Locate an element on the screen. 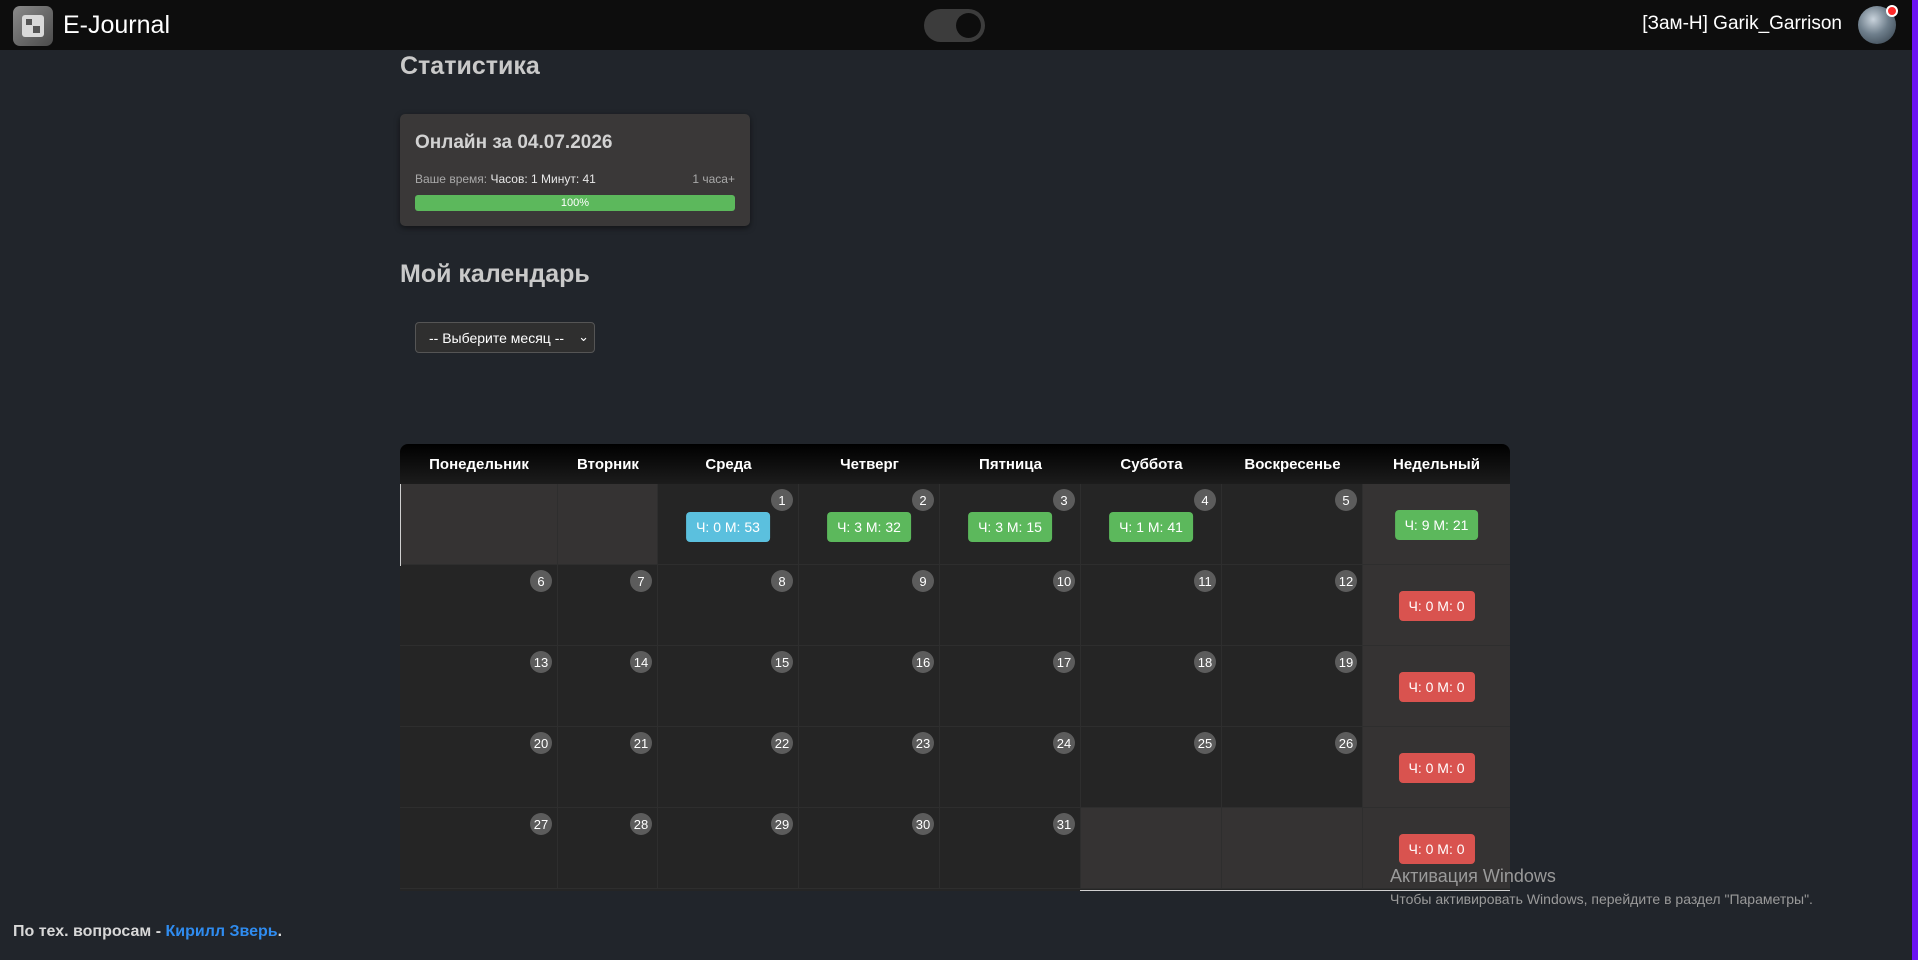 This screenshot has width=1918, height=960. calendar-day-cell: 7 is located at coordinates (608, 605).